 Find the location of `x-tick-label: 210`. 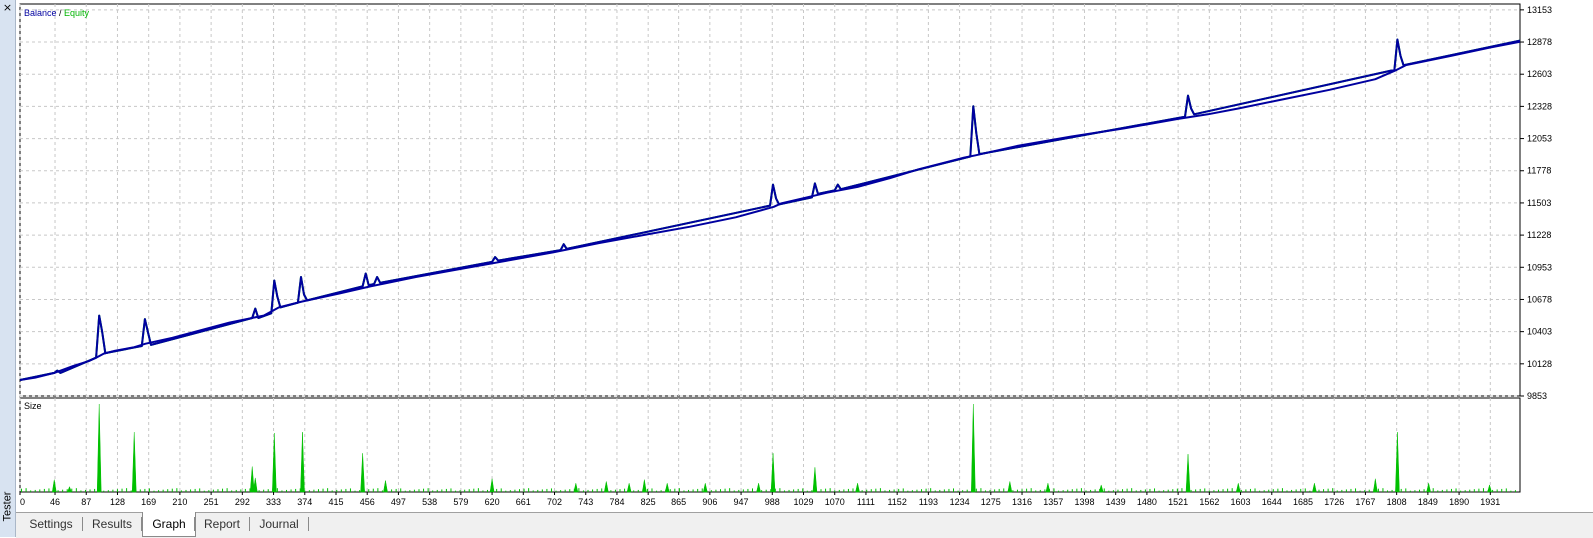

x-tick-label: 210 is located at coordinates (179, 502).